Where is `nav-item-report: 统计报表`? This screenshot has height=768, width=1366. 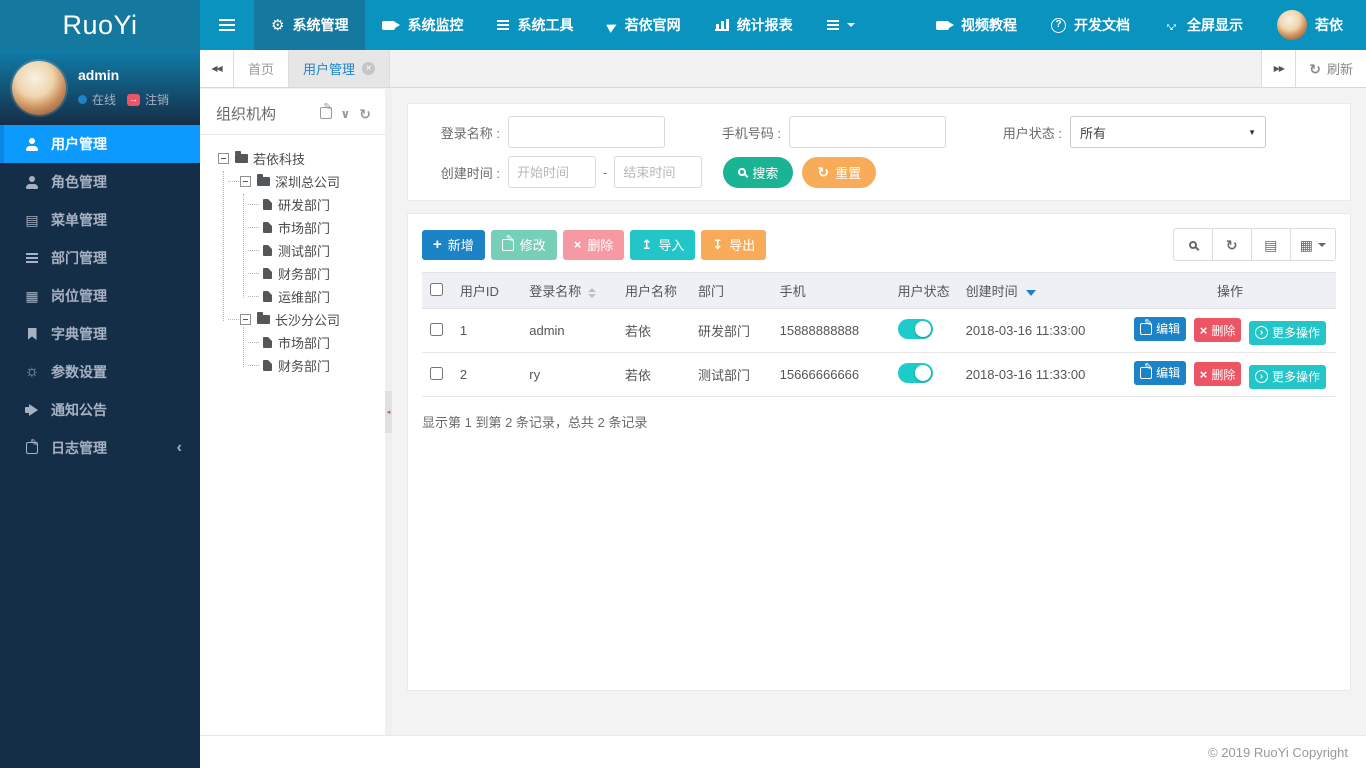
nav-item-report: 统计报表 is located at coordinates (754, 25).